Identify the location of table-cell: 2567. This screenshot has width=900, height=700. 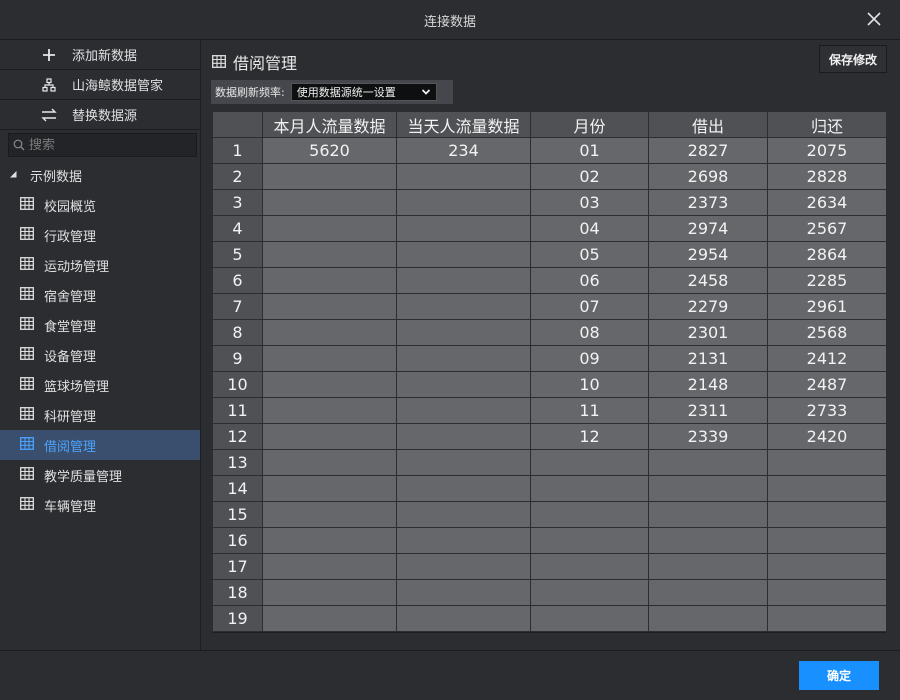
(827, 228).